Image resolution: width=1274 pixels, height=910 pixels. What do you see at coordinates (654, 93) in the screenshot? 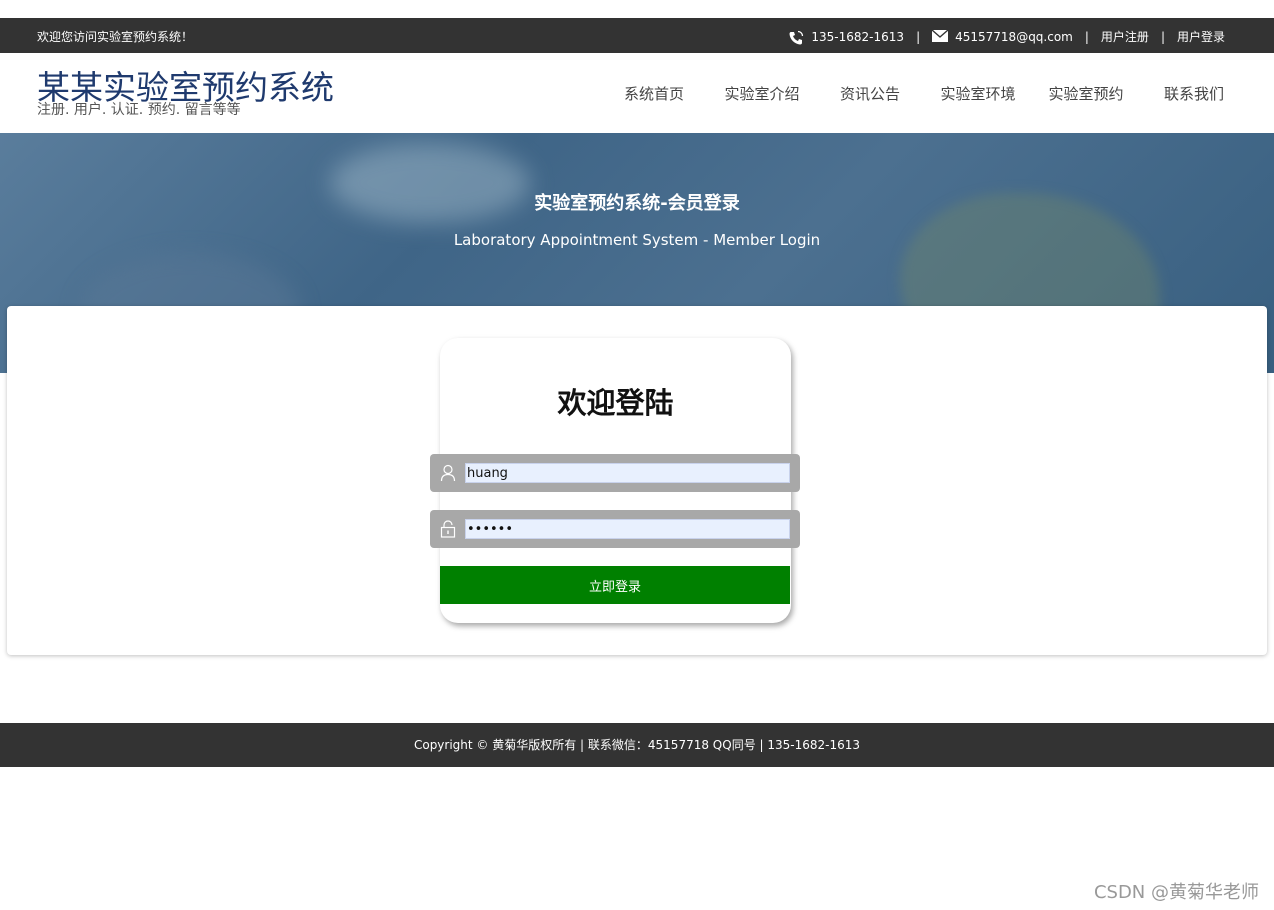
I see `nav-item-home: 系统首页` at bounding box center [654, 93].